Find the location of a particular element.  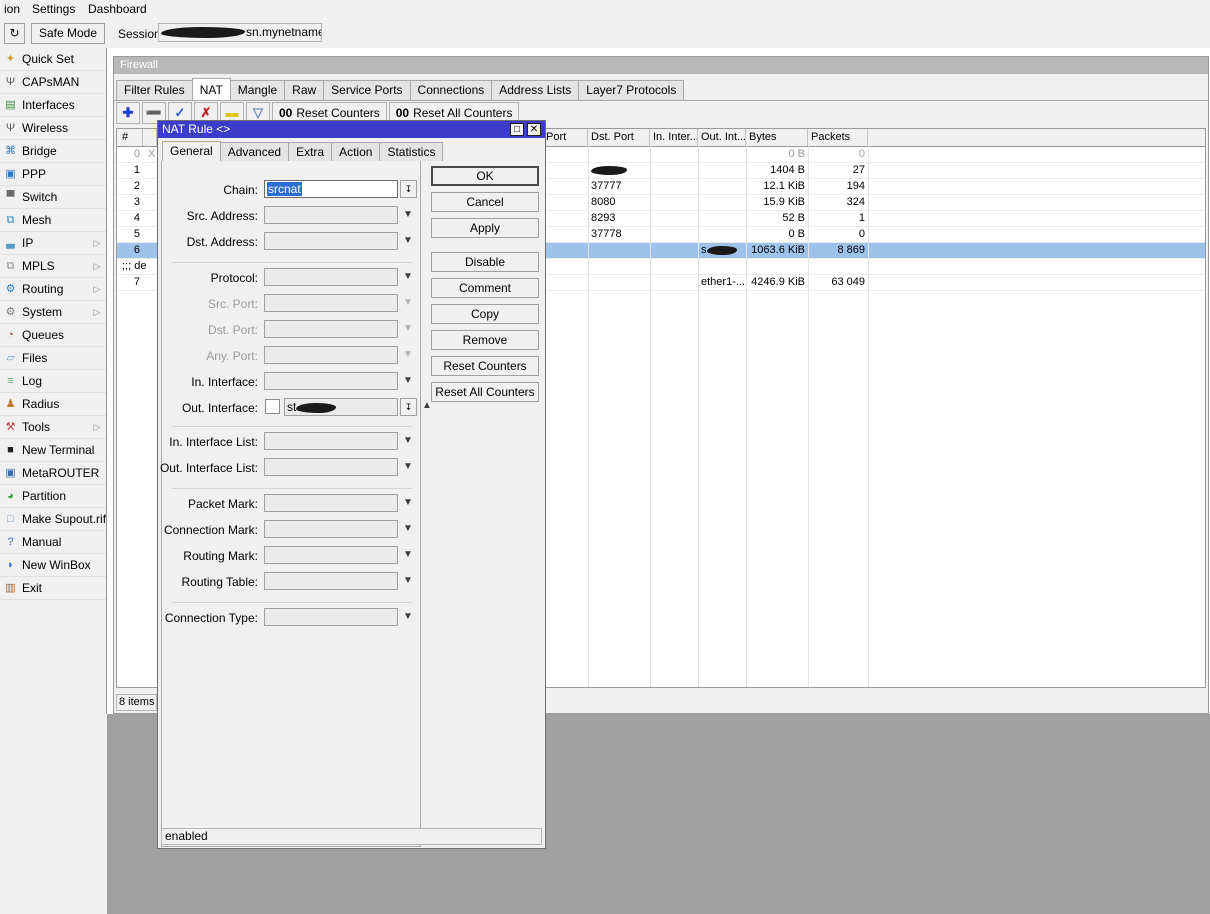

src-port-field is located at coordinates (331, 303).